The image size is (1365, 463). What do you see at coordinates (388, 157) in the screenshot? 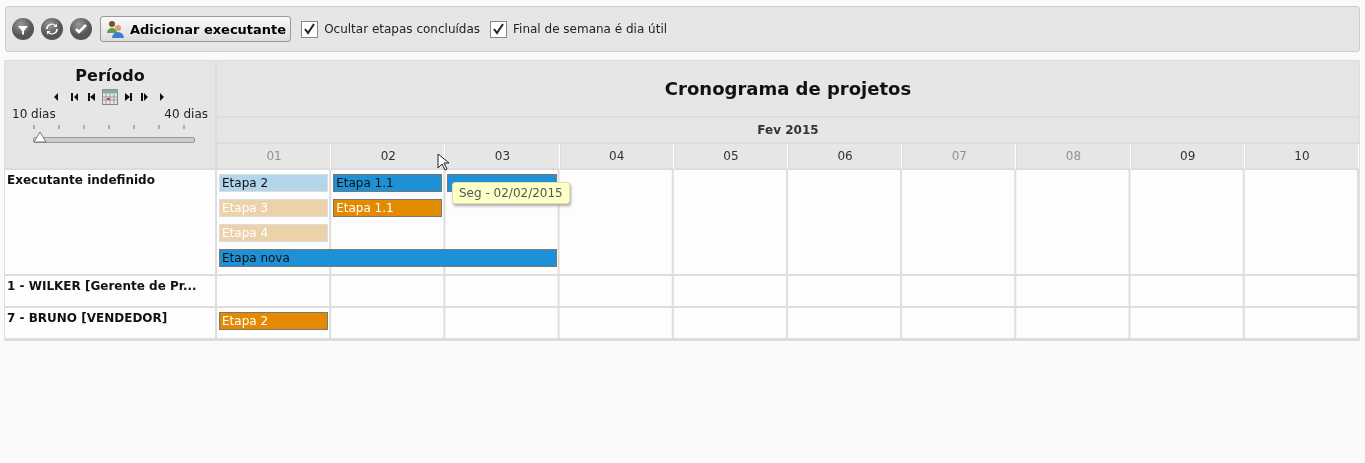
I see `day-header: 02` at bounding box center [388, 157].